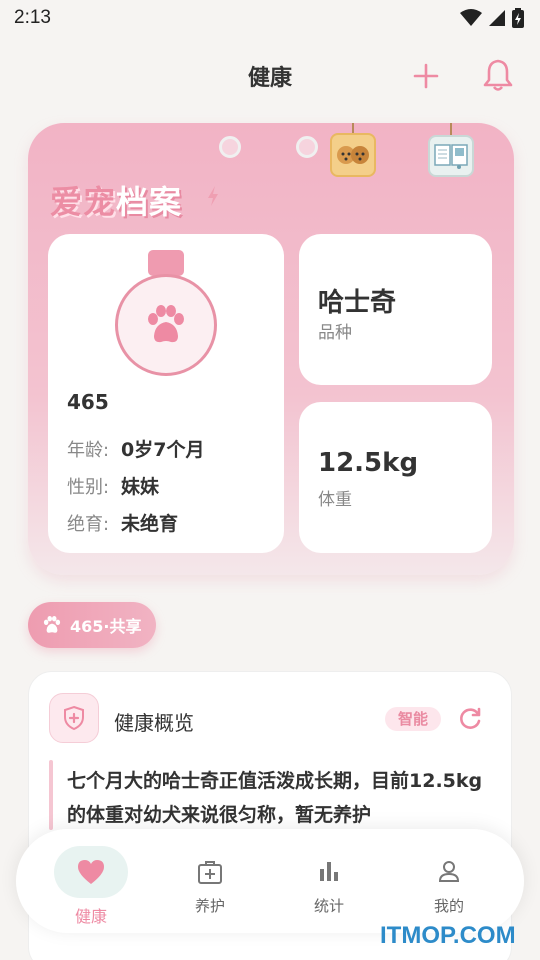 The image size is (540, 960). I want to click on bottom-nav: 健康 养护 统计 我的, so click(270, 881).